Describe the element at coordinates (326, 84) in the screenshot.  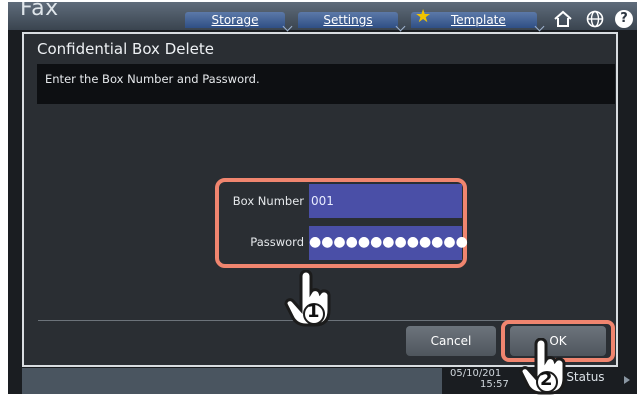
I see `message-bar: Enter the Box Number and Password.` at that location.